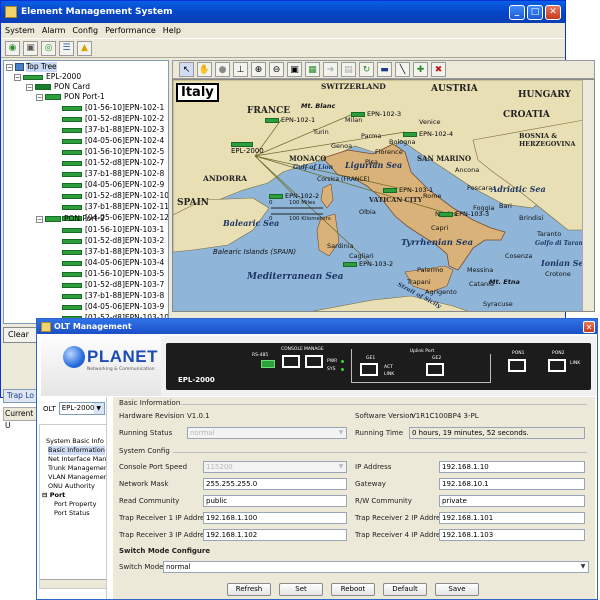 Image resolution: width=600 pixels, height=600 pixels. Describe the element at coordinates (58, 87) in the screenshot. I see `tree-card: − PON Card` at that location.